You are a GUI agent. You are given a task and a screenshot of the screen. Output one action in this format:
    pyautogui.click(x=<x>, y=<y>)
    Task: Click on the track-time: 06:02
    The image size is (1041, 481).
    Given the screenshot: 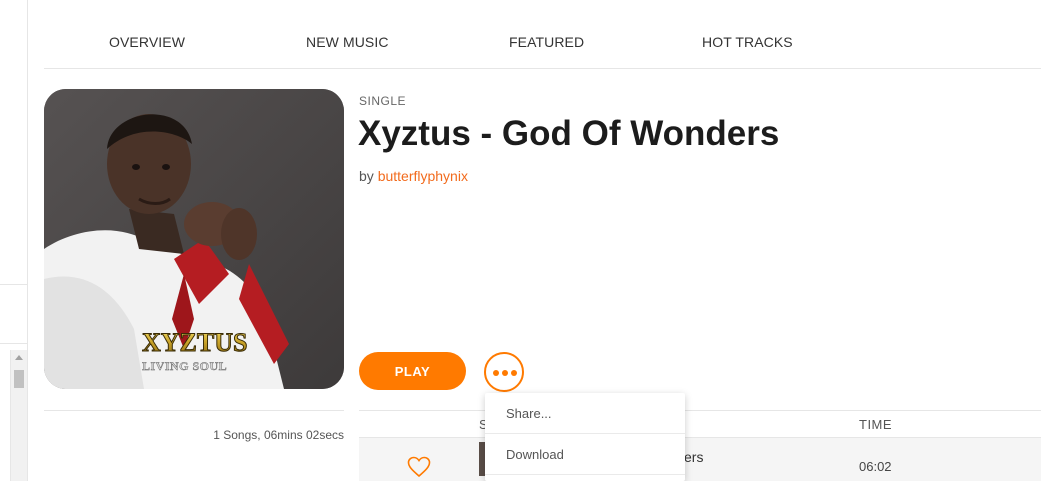 What is the action you would take?
    pyautogui.click(x=875, y=466)
    